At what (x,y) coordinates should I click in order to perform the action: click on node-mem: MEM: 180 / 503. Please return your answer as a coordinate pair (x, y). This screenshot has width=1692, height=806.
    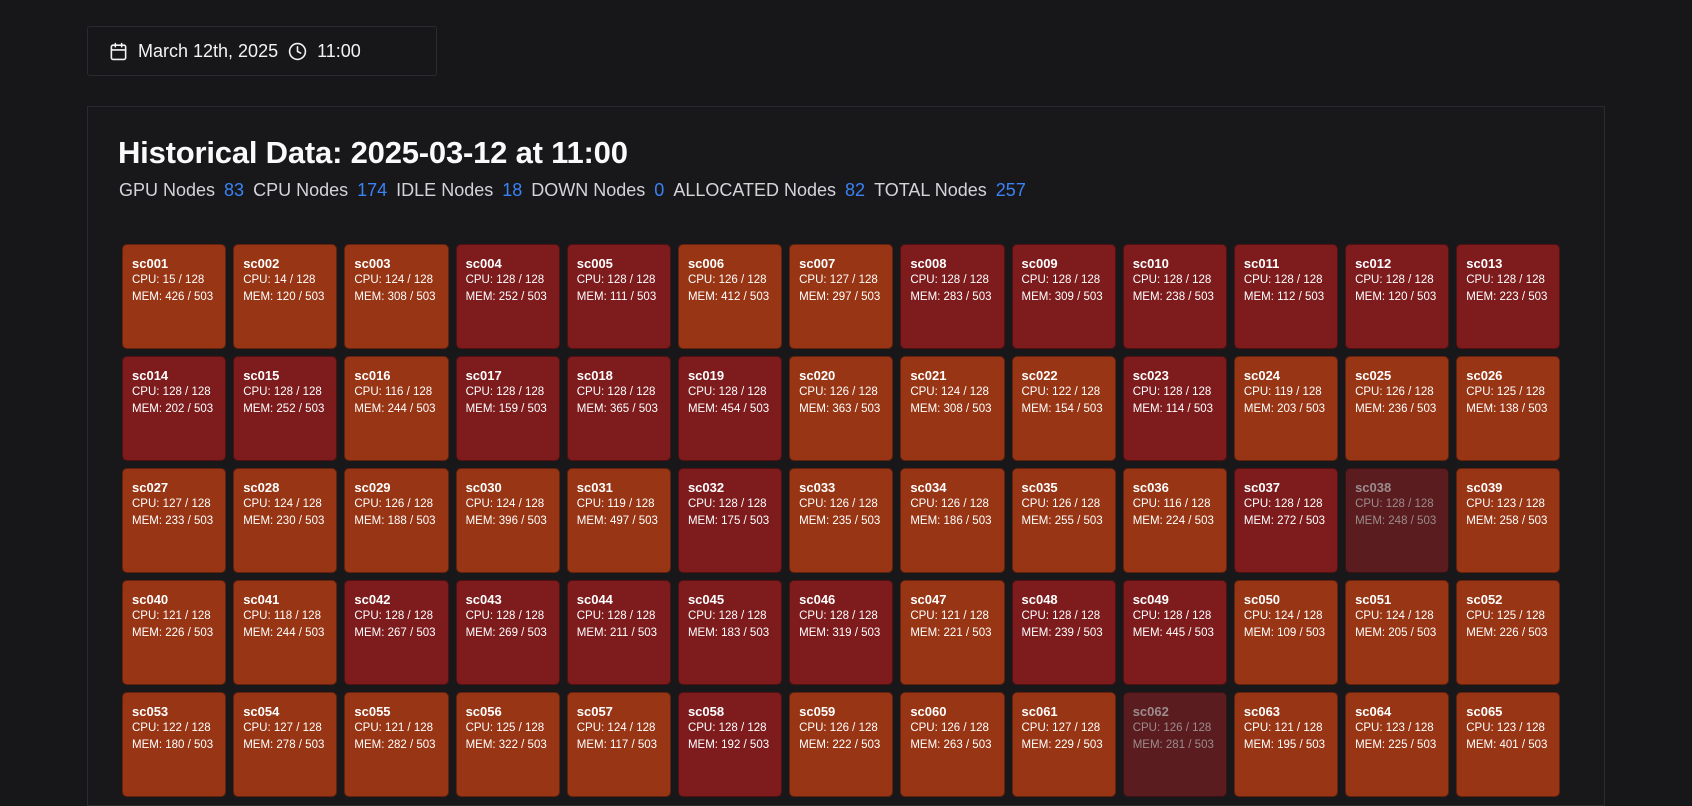
    Looking at the image, I should click on (173, 745).